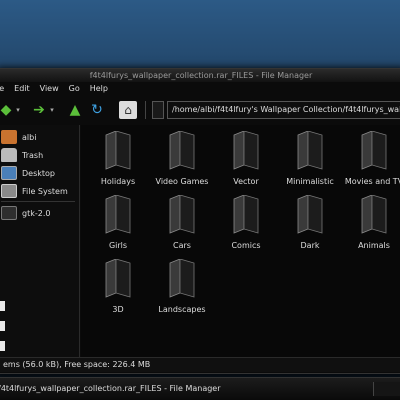 The width and height of the screenshot is (400, 400). What do you see at coordinates (25, 89) in the screenshot?
I see `menu-edit: Edit` at bounding box center [25, 89].